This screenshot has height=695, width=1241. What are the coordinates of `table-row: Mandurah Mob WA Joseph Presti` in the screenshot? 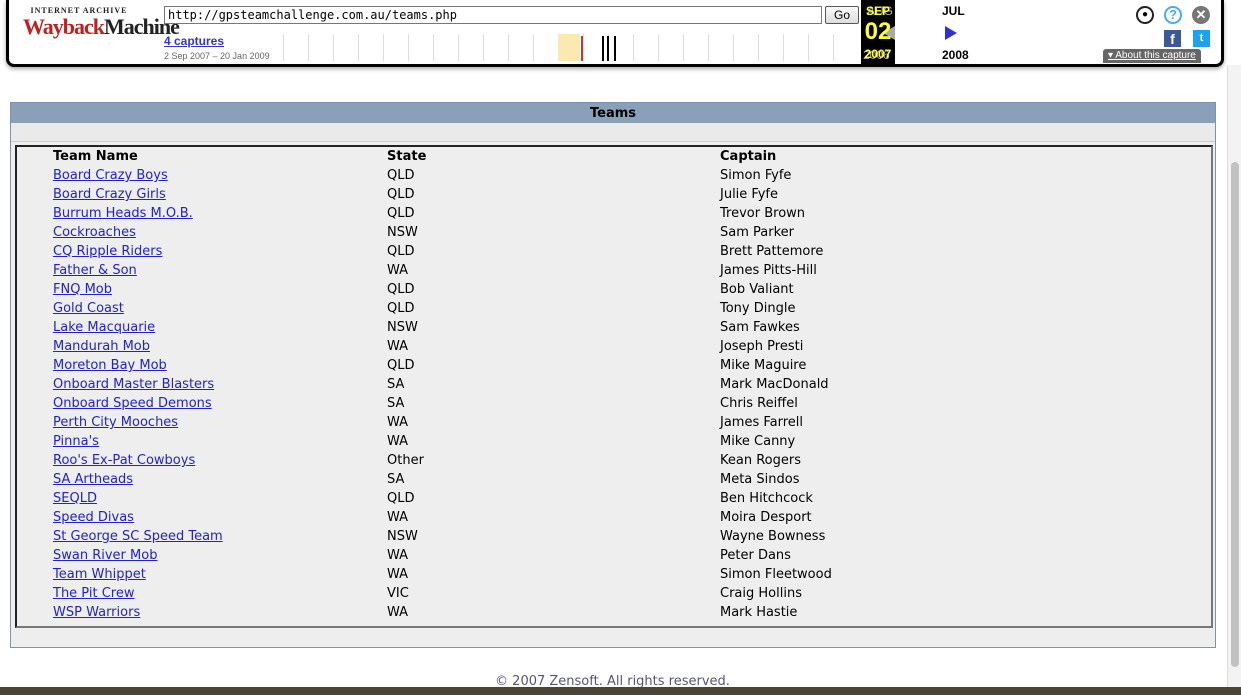 It's located at (614, 346).